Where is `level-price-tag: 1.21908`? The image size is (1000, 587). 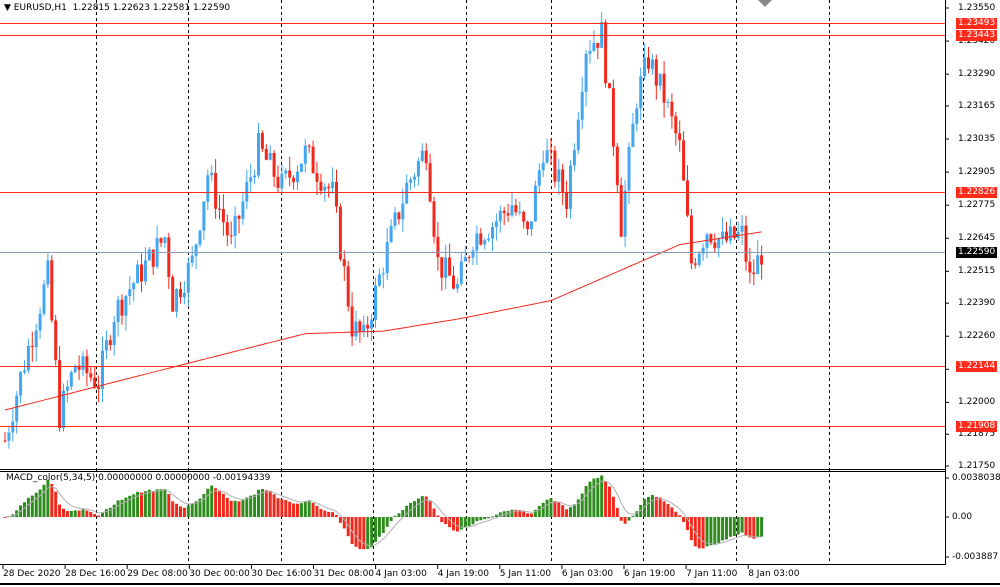 level-price-tag: 1.21908 is located at coordinates (977, 426).